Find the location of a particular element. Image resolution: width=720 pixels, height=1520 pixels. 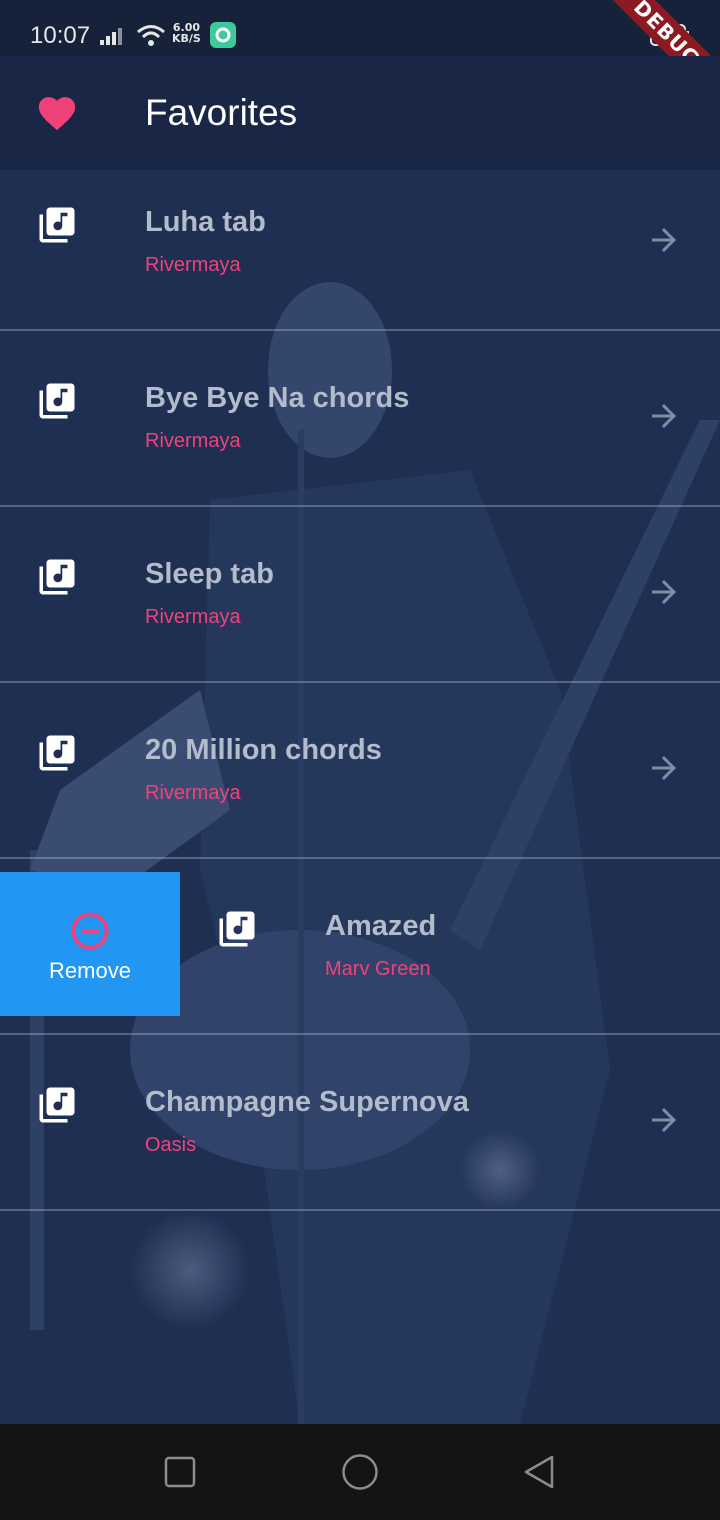

list-item: 20 Million chords Rivermaya is located at coordinates (360, 770).